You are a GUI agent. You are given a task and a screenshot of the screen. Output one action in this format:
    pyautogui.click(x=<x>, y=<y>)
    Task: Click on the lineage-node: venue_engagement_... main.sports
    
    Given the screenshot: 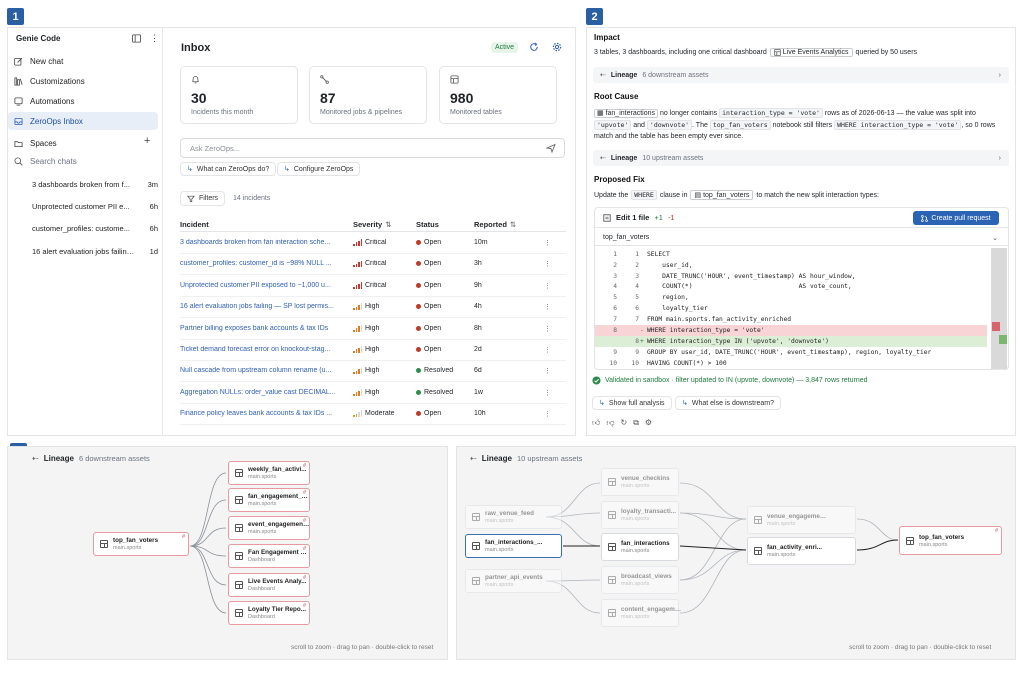 What is the action you would take?
    pyautogui.click(x=801, y=520)
    